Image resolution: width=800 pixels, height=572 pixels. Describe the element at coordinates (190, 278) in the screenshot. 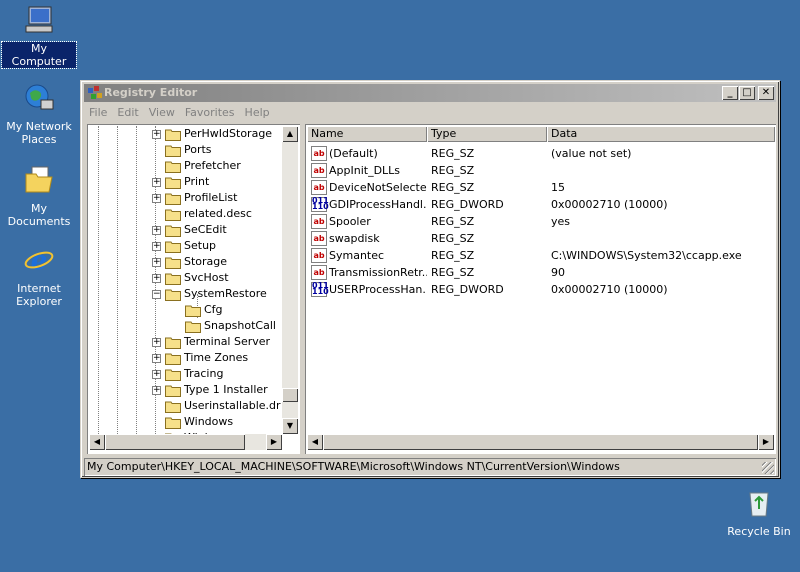

I see `tree-item: + SvcHost` at that location.